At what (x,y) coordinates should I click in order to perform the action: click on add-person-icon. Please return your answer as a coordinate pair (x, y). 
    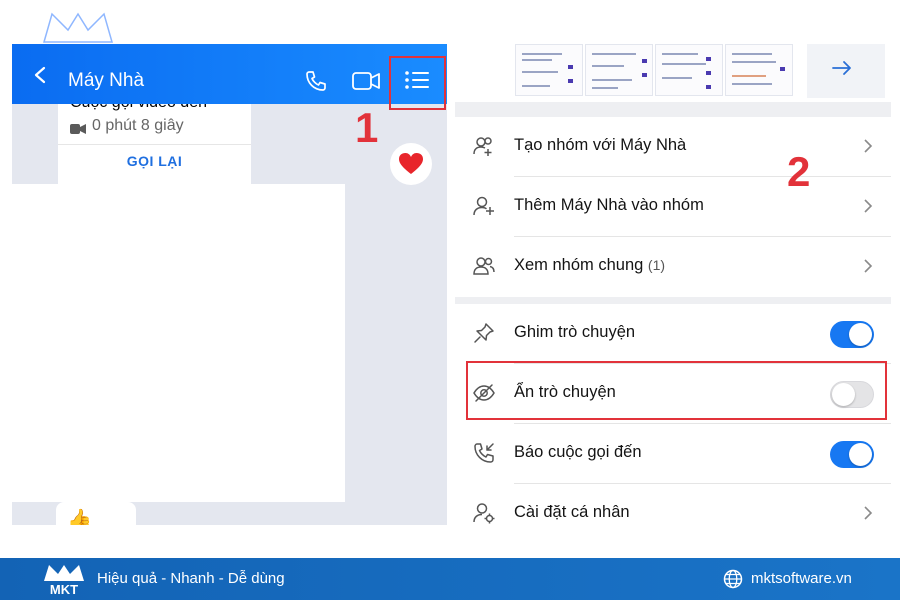
    Looking at the image, I should click on (483, 206).